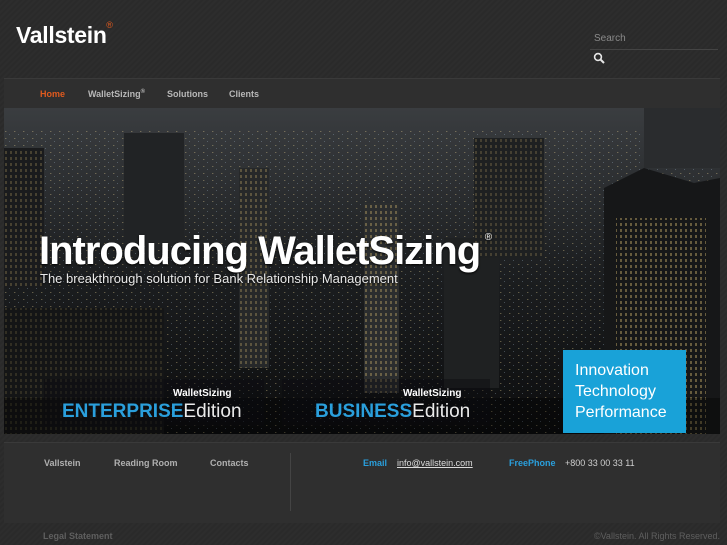 The width and height of the screenshot is (727, 545). I want to click on business-edition: Edition, so click(441, 411).